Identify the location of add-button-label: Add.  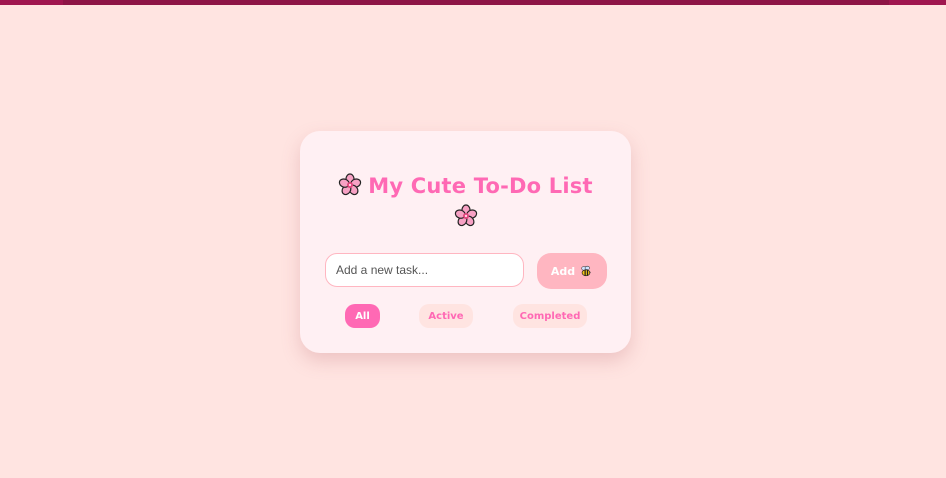
(563, 271).